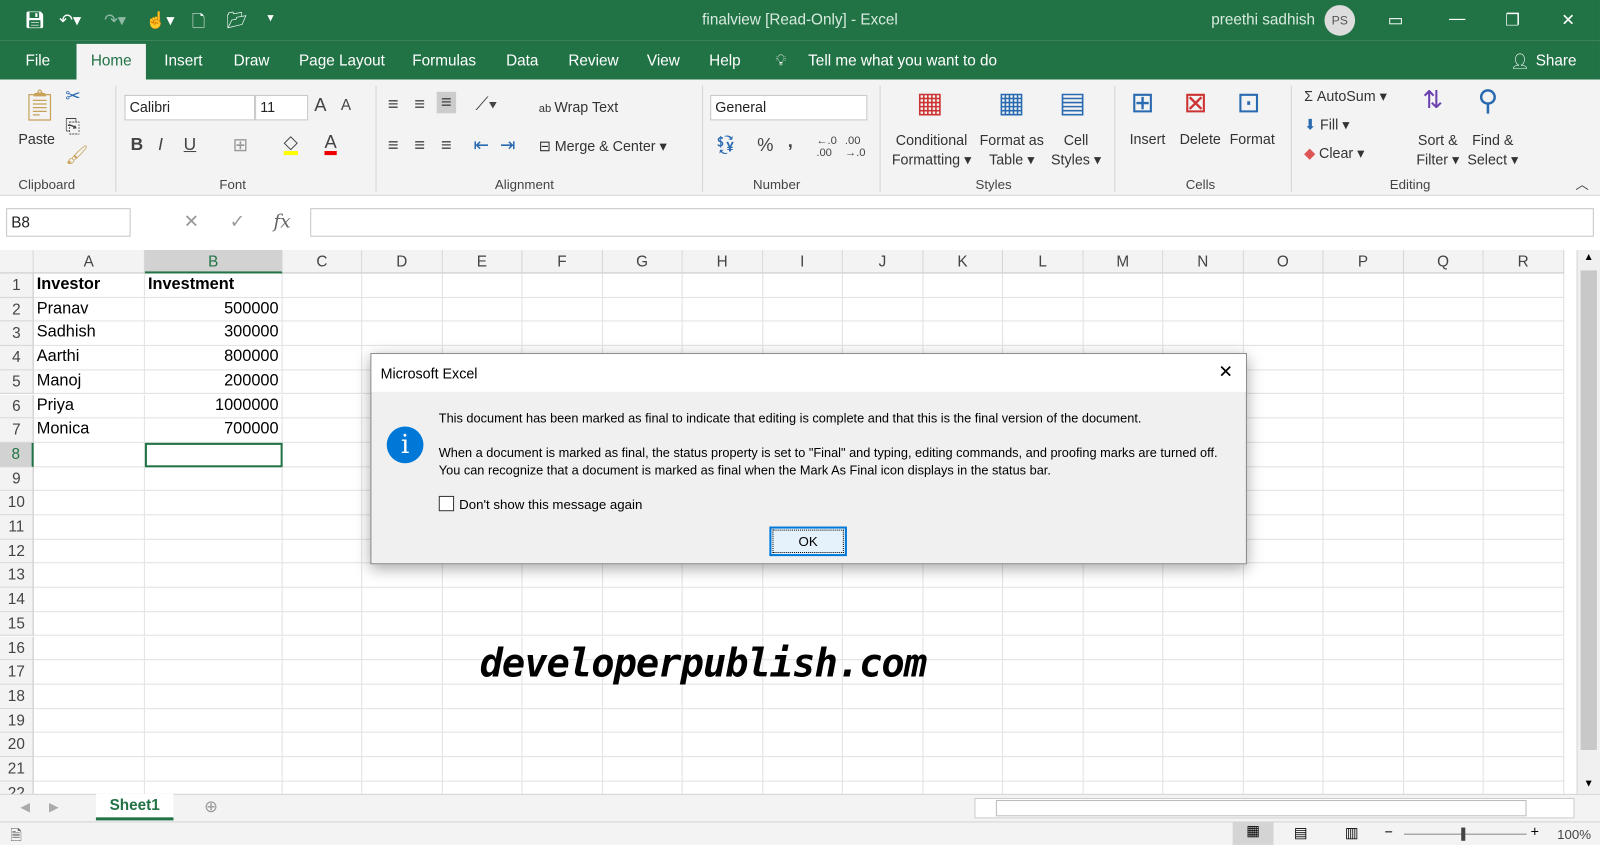  What do you see at coordinates (1283, 769) in the screenshot?
I see `cell-o21` at bounding box center [1283, 769].